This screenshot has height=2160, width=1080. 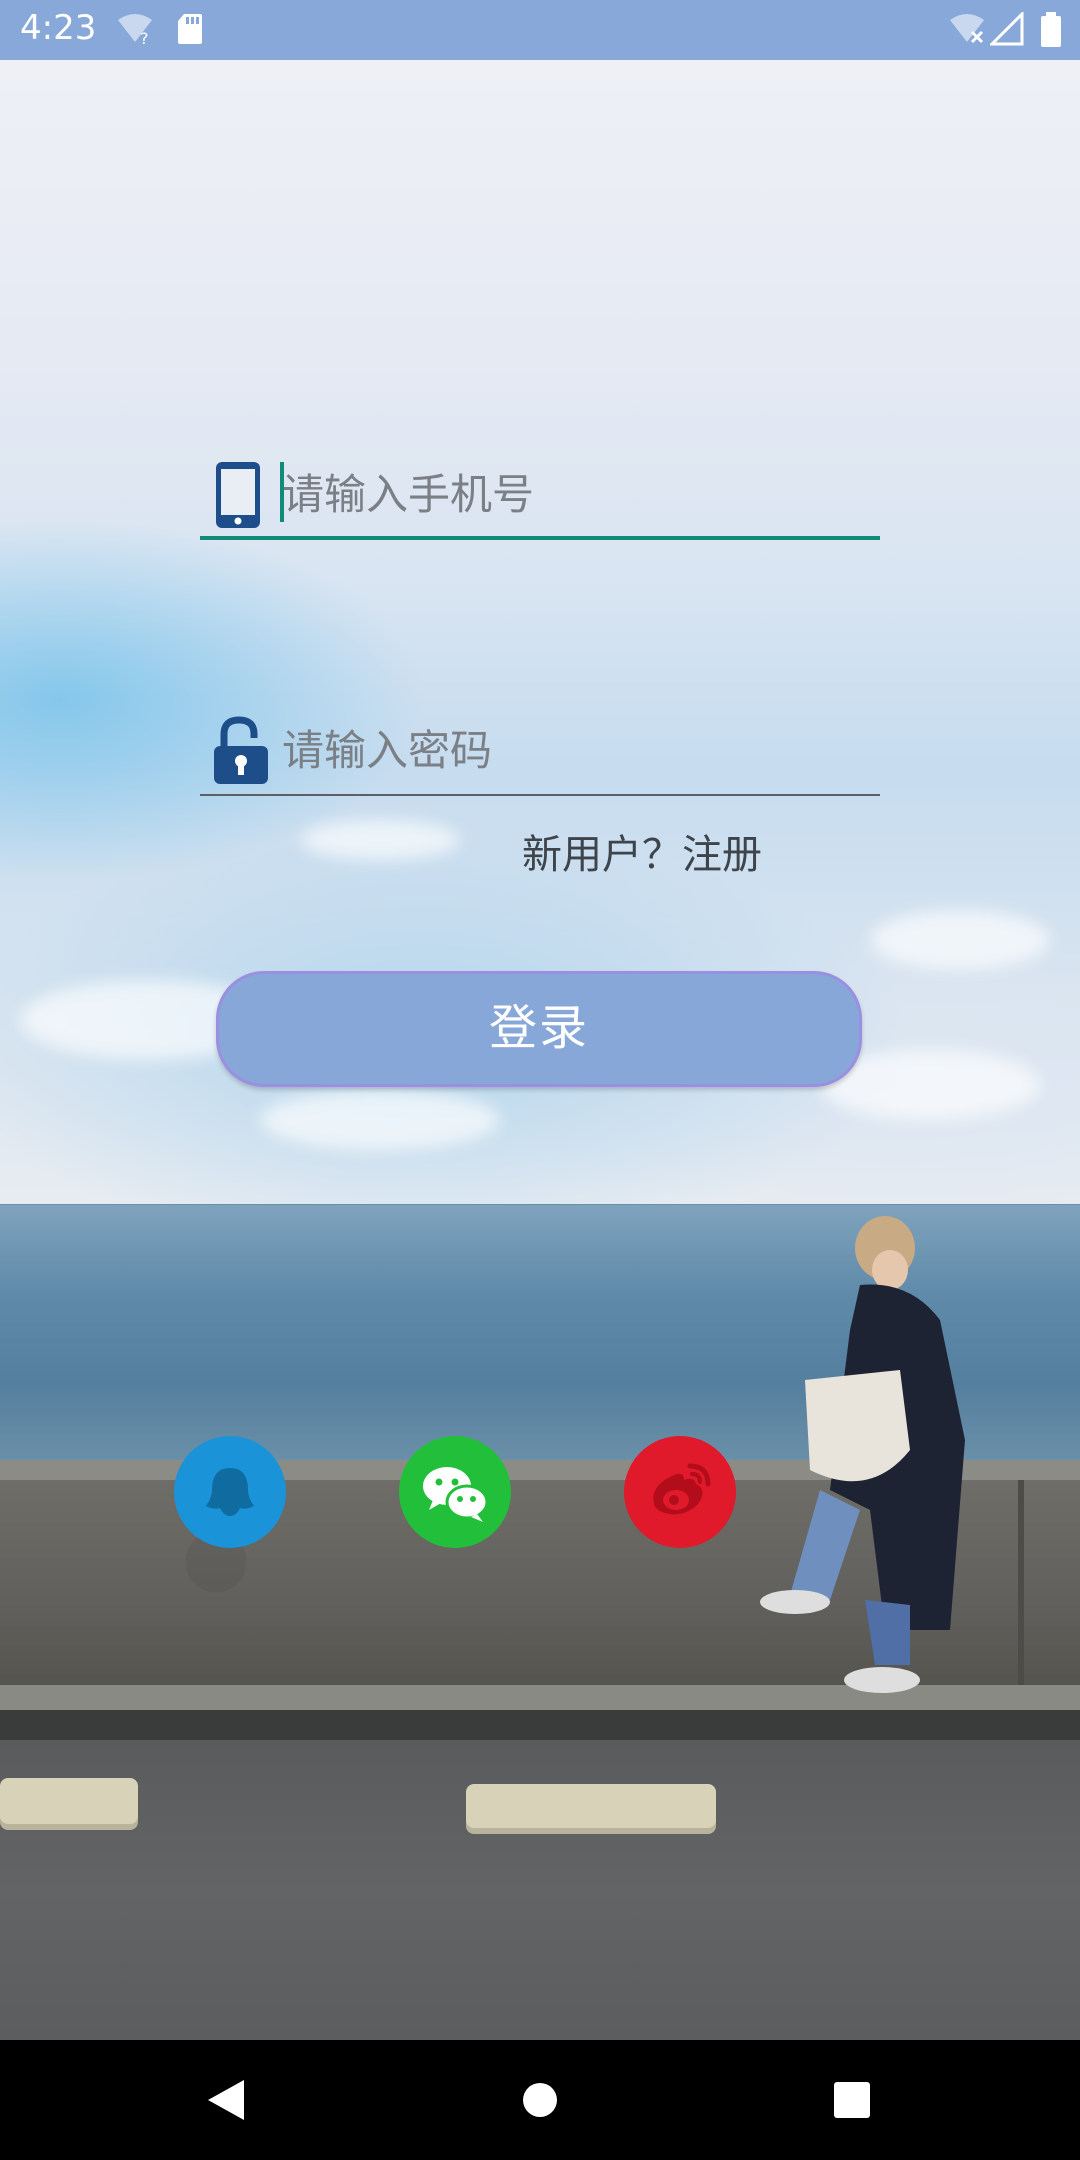 I want to click on login-button: 登录, so click(x=539, y=1029).